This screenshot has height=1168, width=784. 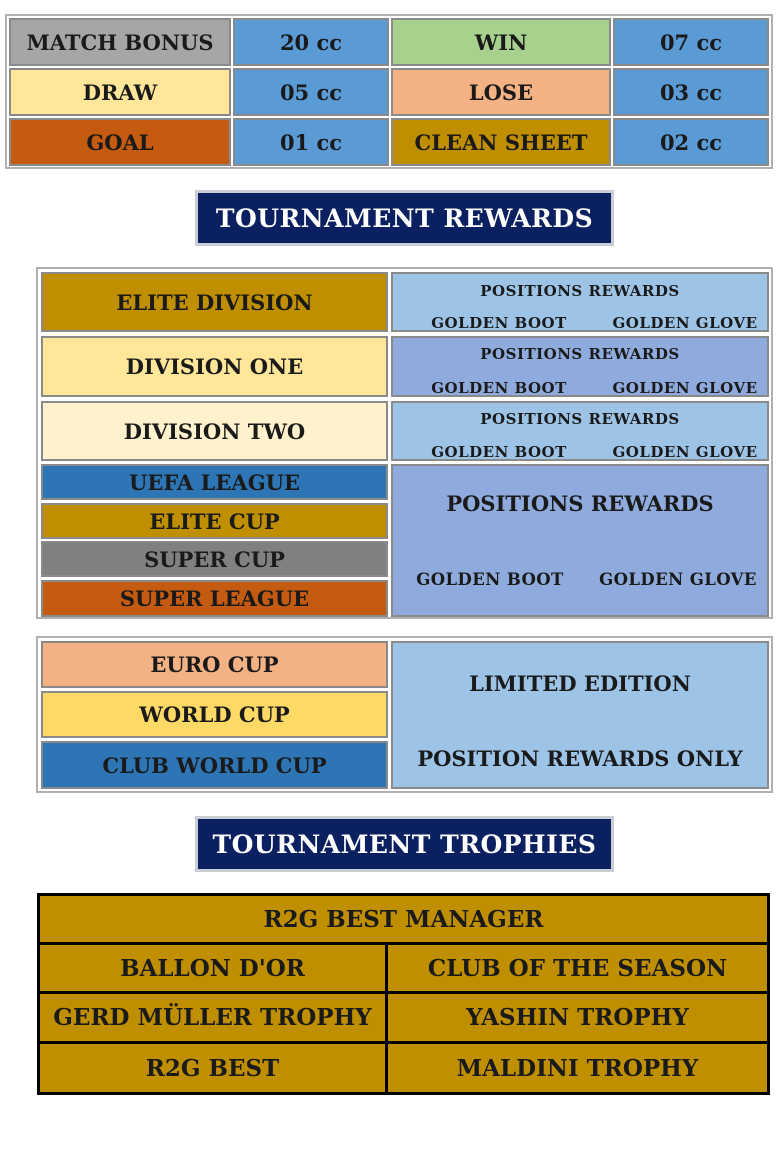 What do you see at coordinates (214, 765) in the screenshot?
I see `cup-club-world-cup: CLUB WORLD CUP` at bounding box center [214, 765].